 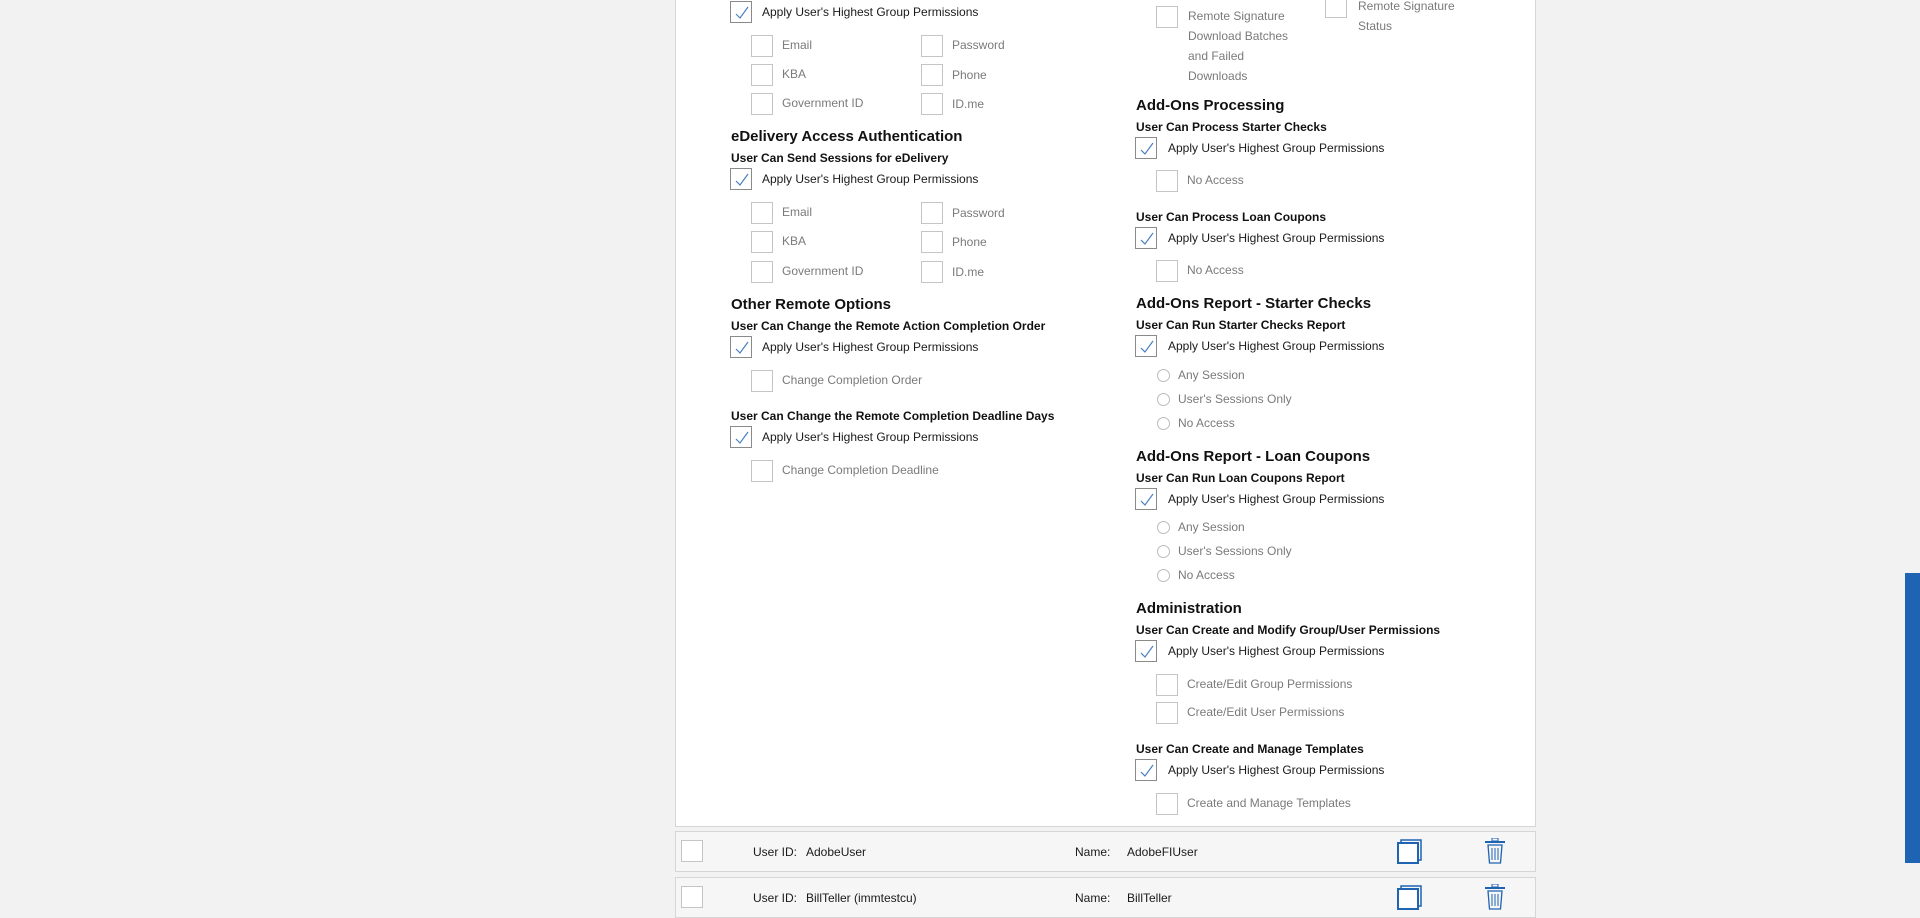 I want to click on user-id-value: BillTeller (immtestcu), so click(x=861, y=898).